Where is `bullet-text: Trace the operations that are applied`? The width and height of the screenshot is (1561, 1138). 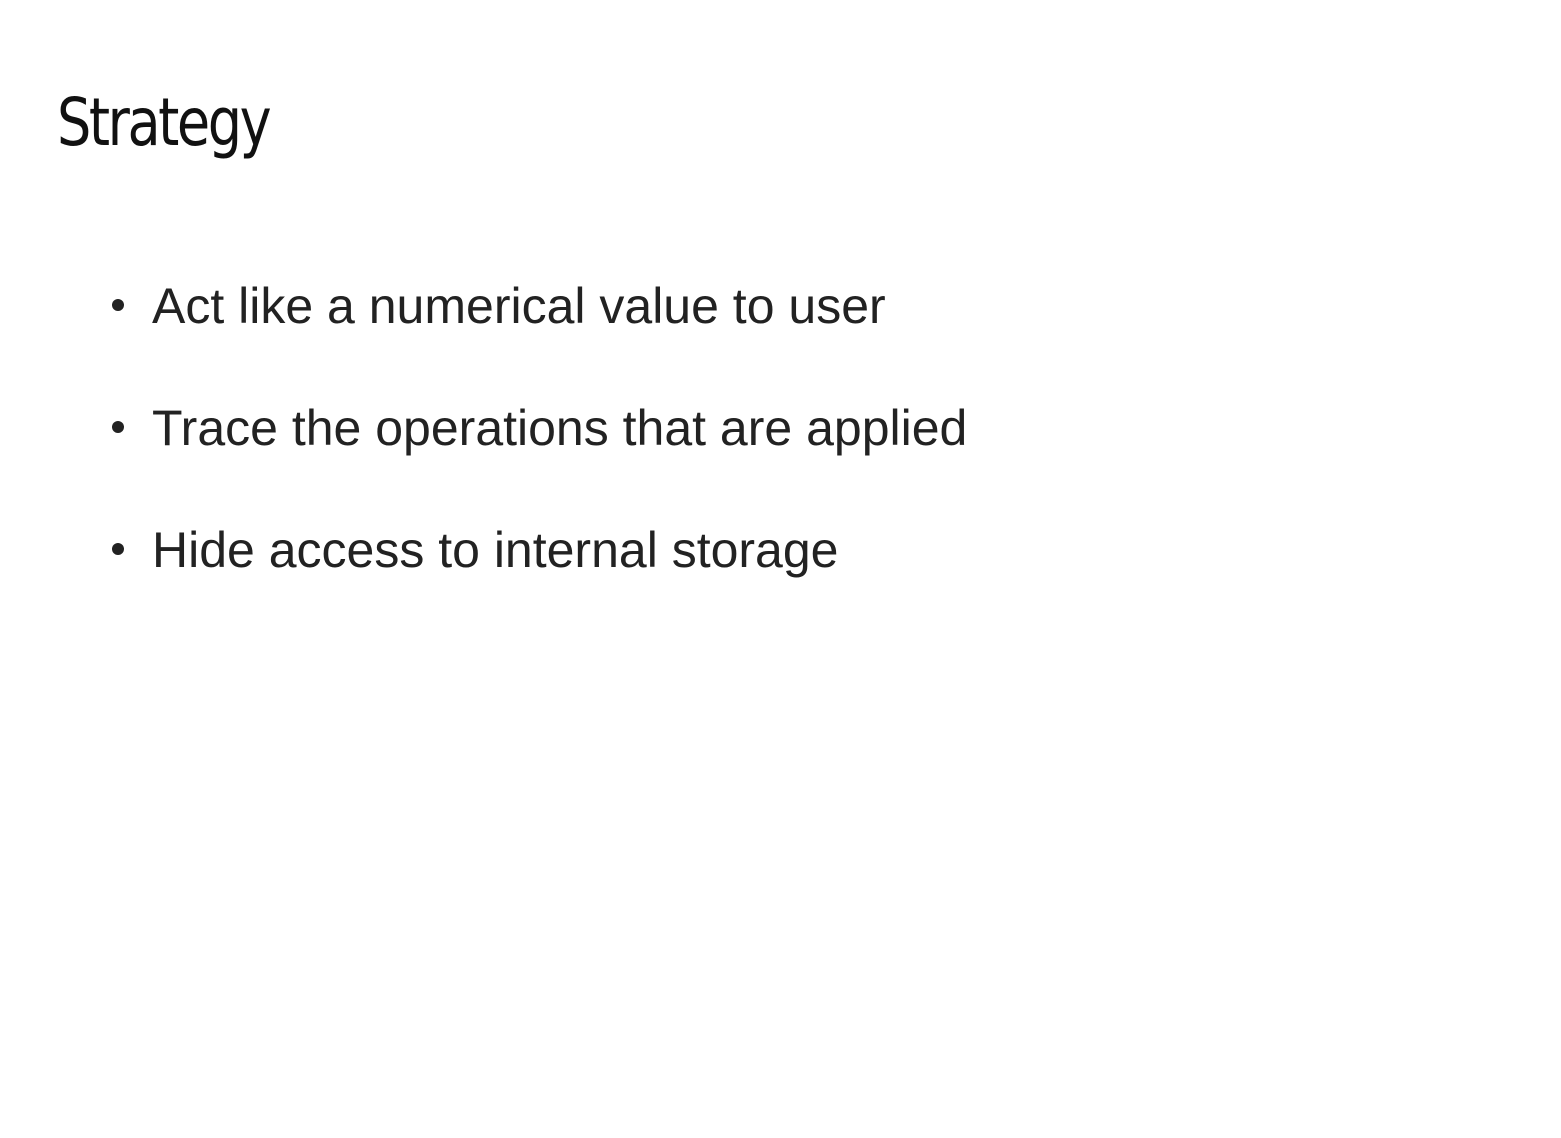
bullet-text: Trace the operations that are applied is located at coordinates (560, 428).